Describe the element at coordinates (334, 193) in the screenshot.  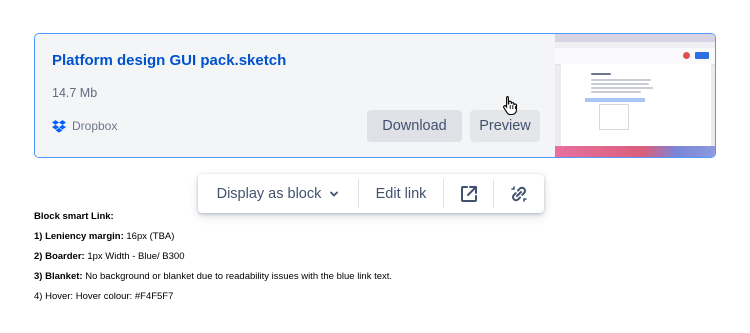
I see `chevron-down-icon` at that location.